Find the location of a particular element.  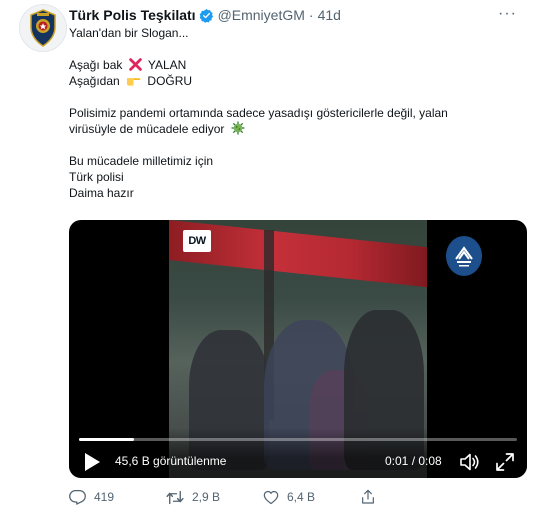

heart-icon is located at coordinates (271, 497).